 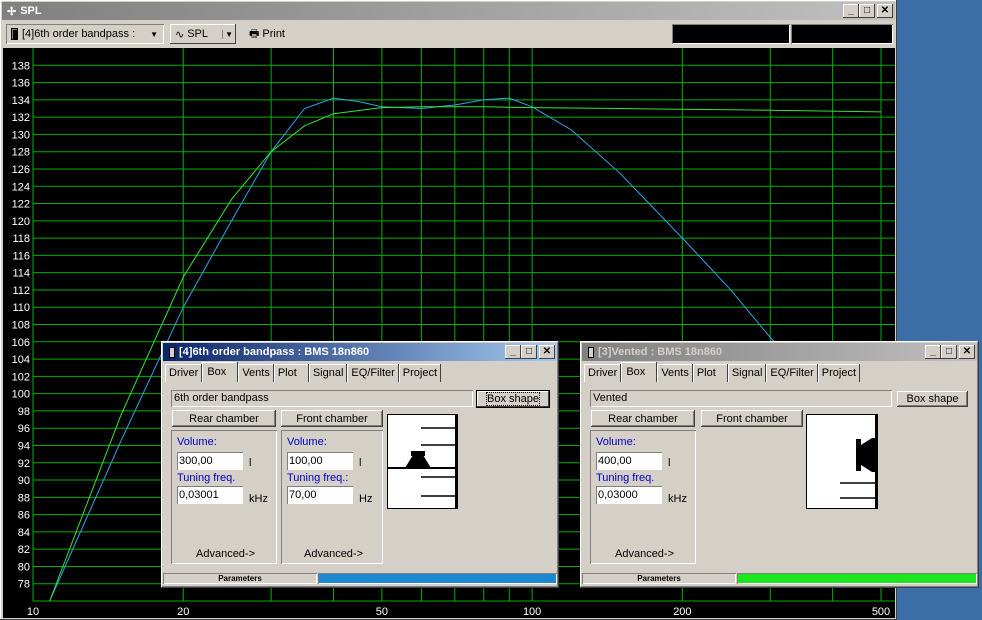 I want to click on box-select-label: [4]6th order bandpass :, so click(x=79, y=34).